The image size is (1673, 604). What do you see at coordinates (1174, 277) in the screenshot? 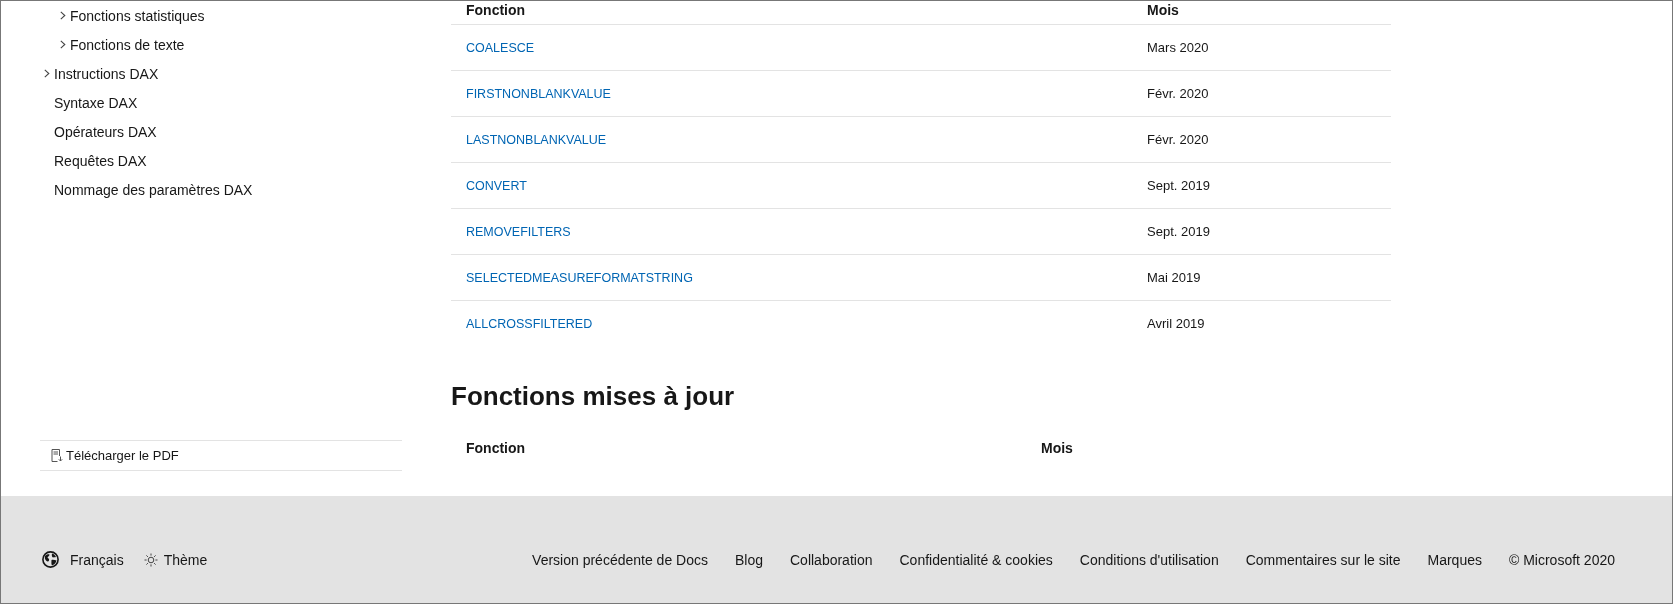
I see `month-text: Mai 2019` at bounding box center [1174, 277].